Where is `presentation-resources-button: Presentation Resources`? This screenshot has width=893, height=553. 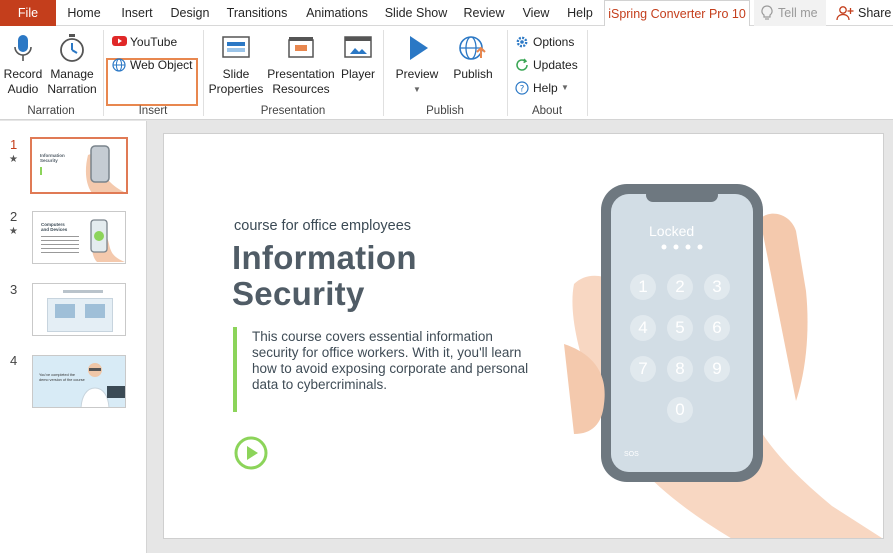
presentation-resources-button: Presentation Resources is located at coordinates (301, 64).